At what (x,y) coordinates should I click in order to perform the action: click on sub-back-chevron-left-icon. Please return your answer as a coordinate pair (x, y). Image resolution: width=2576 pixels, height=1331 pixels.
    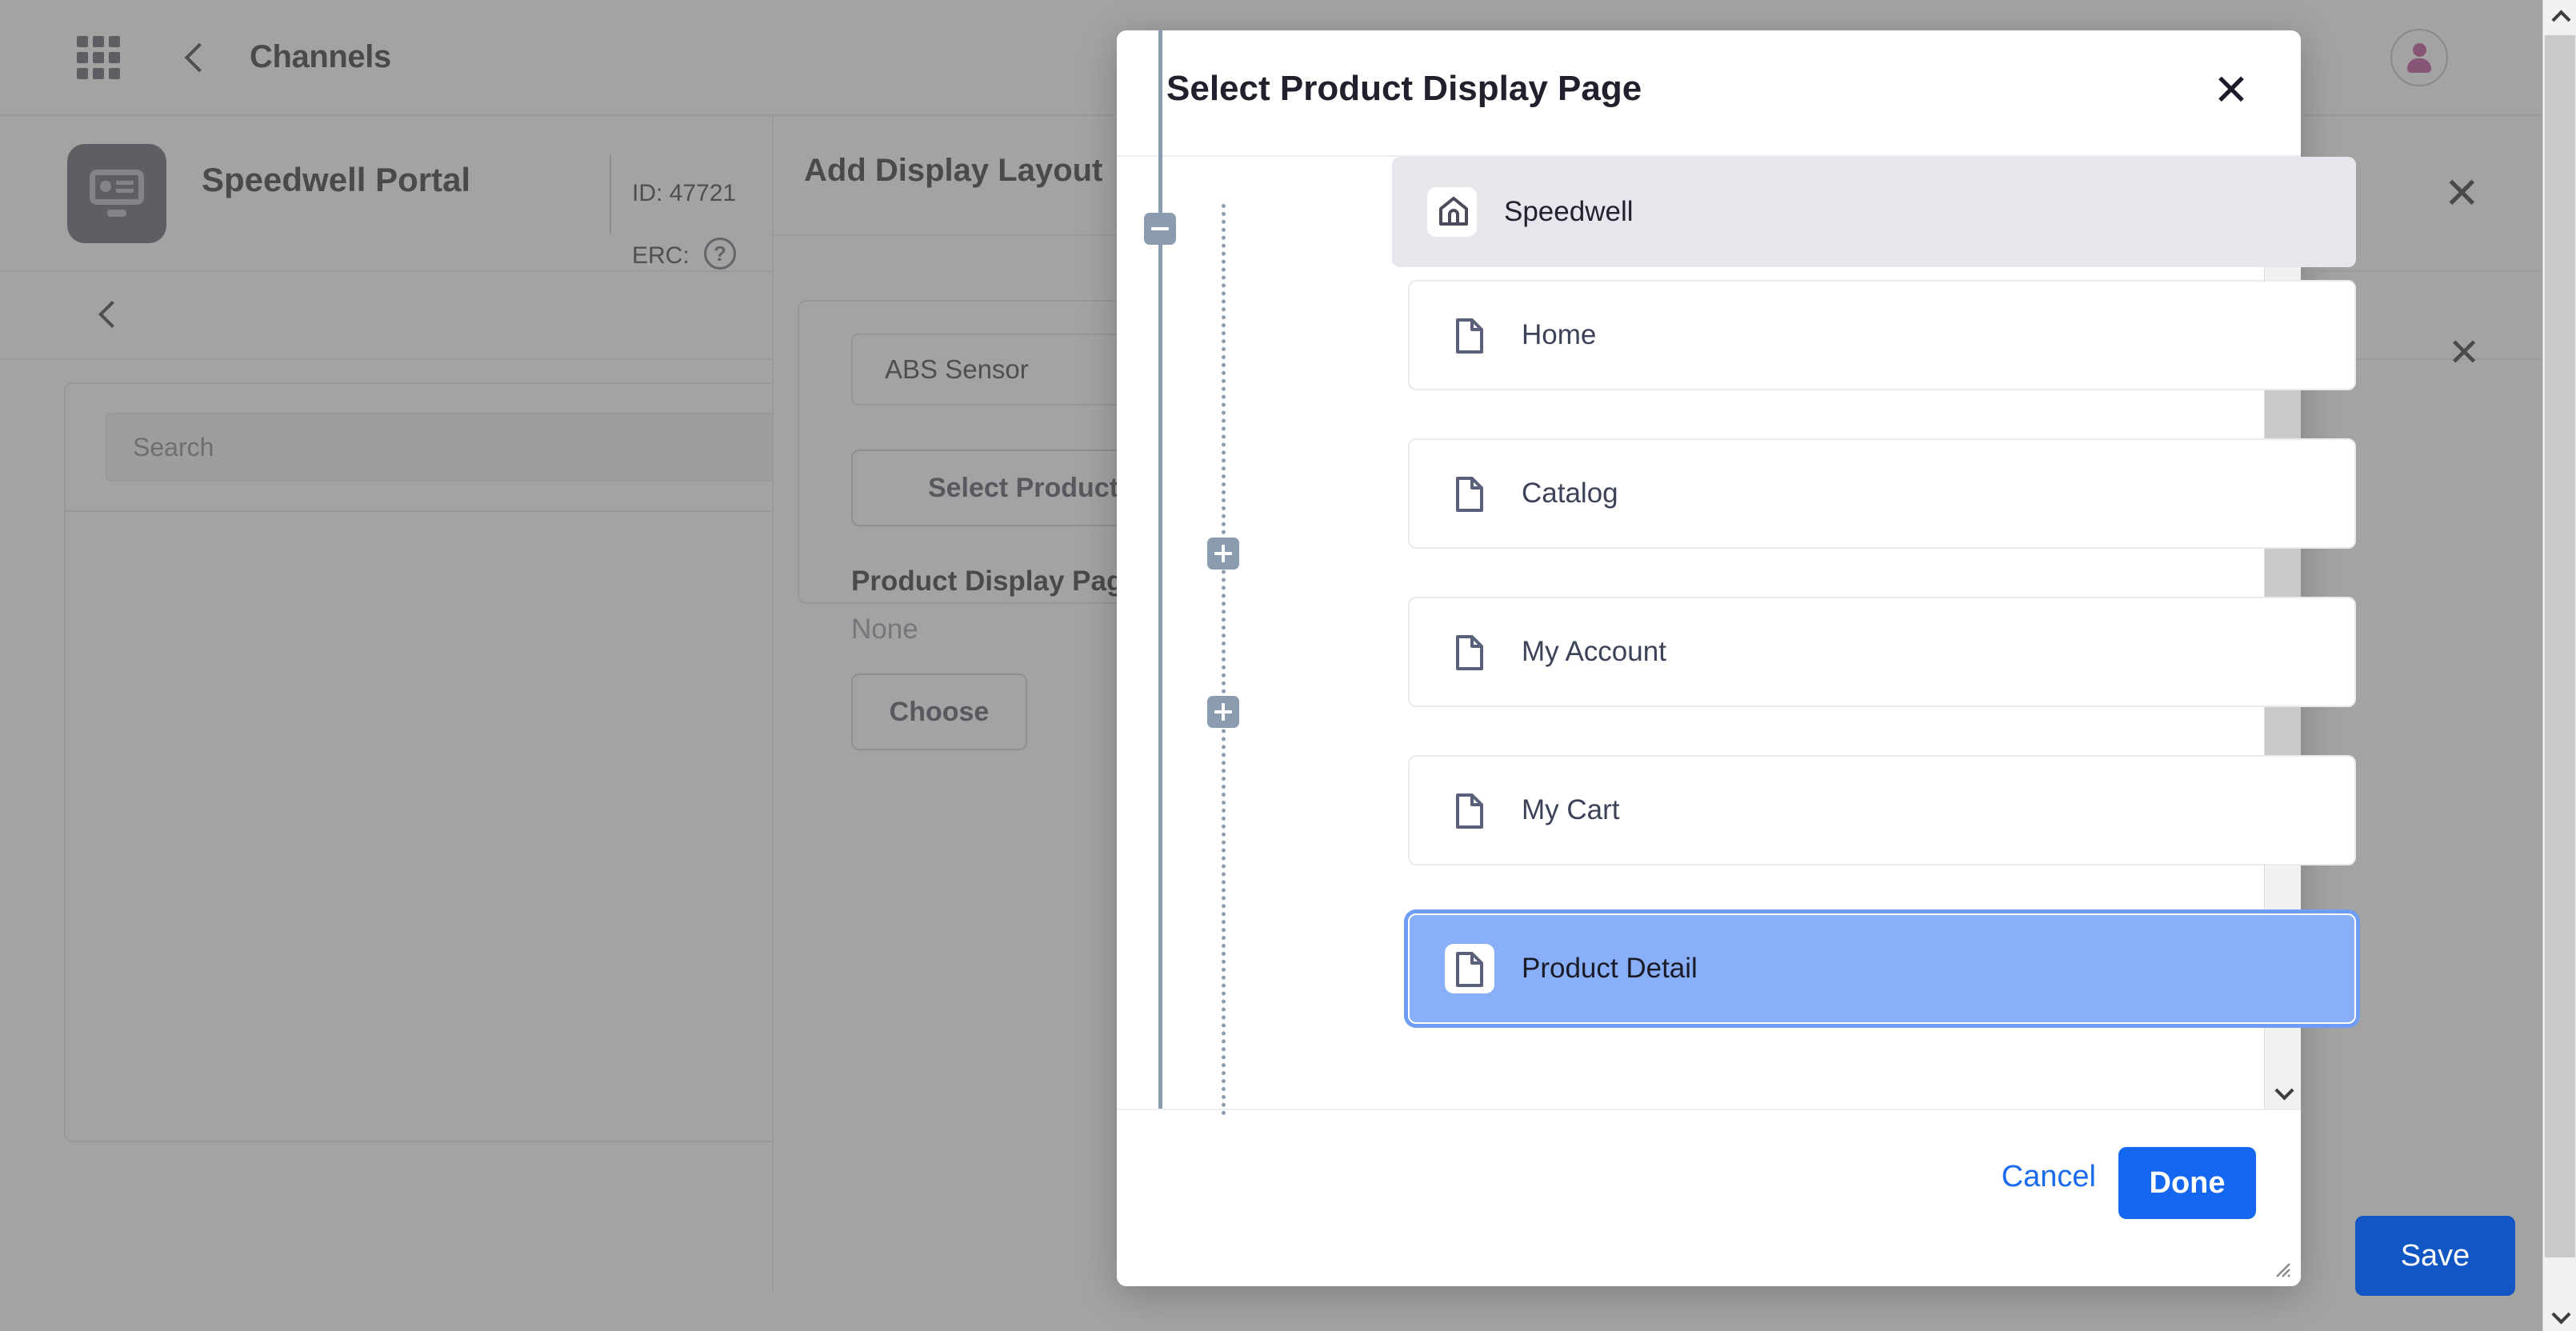
    Looking at the image, I should click on (110, 315).